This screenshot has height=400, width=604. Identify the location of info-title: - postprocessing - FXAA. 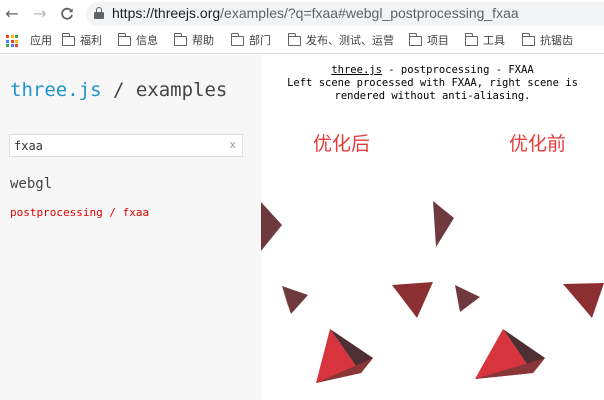
(457, 70).